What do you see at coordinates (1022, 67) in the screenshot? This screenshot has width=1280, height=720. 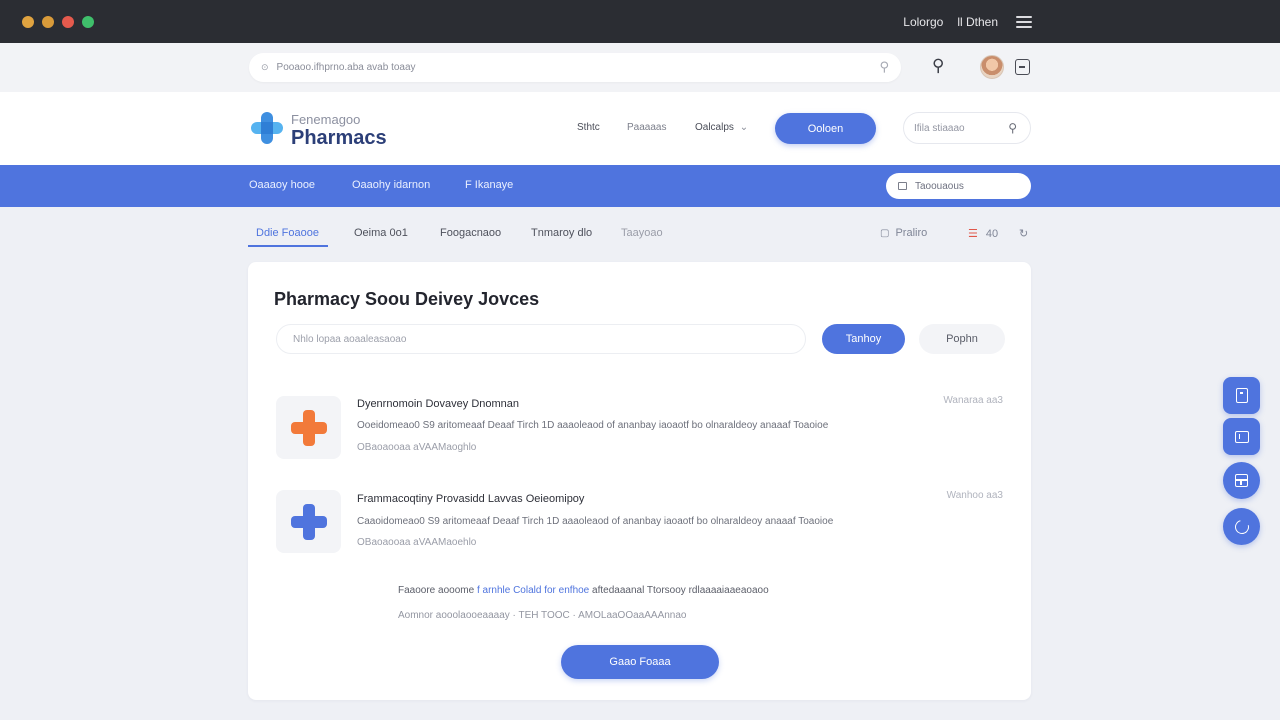 I see `extension-icon` at bounding box center [1022, 67].